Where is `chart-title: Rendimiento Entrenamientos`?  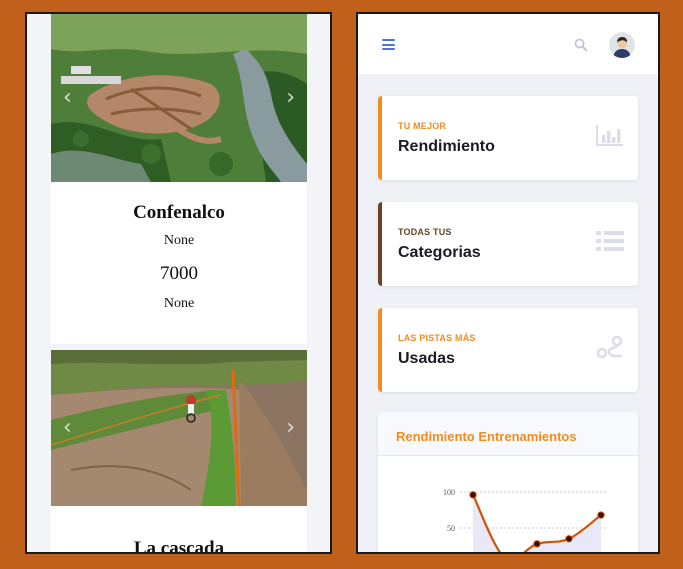 chart-title: Rendimiento Entrenamientos is located at coordinates (486, 436).